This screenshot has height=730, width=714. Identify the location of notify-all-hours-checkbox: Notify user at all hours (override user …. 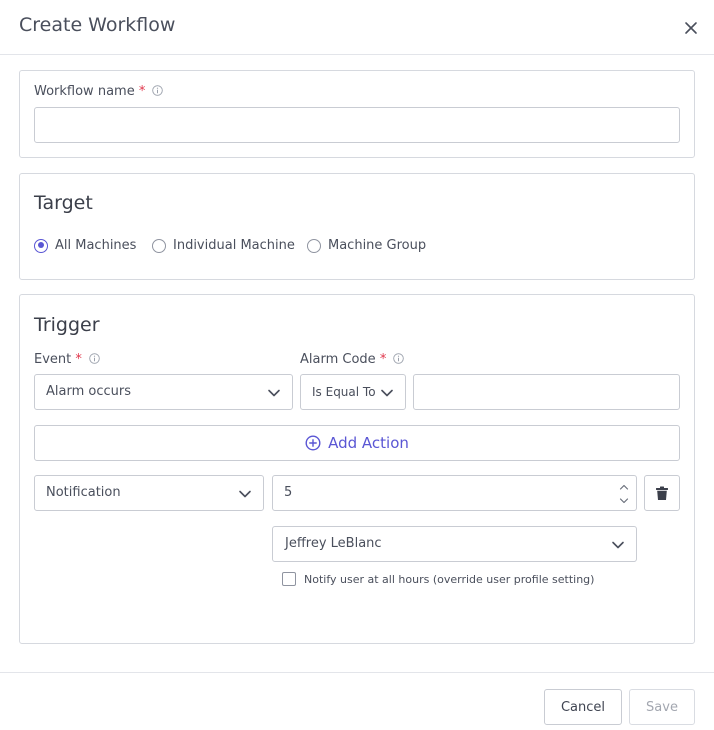
(438, 579).